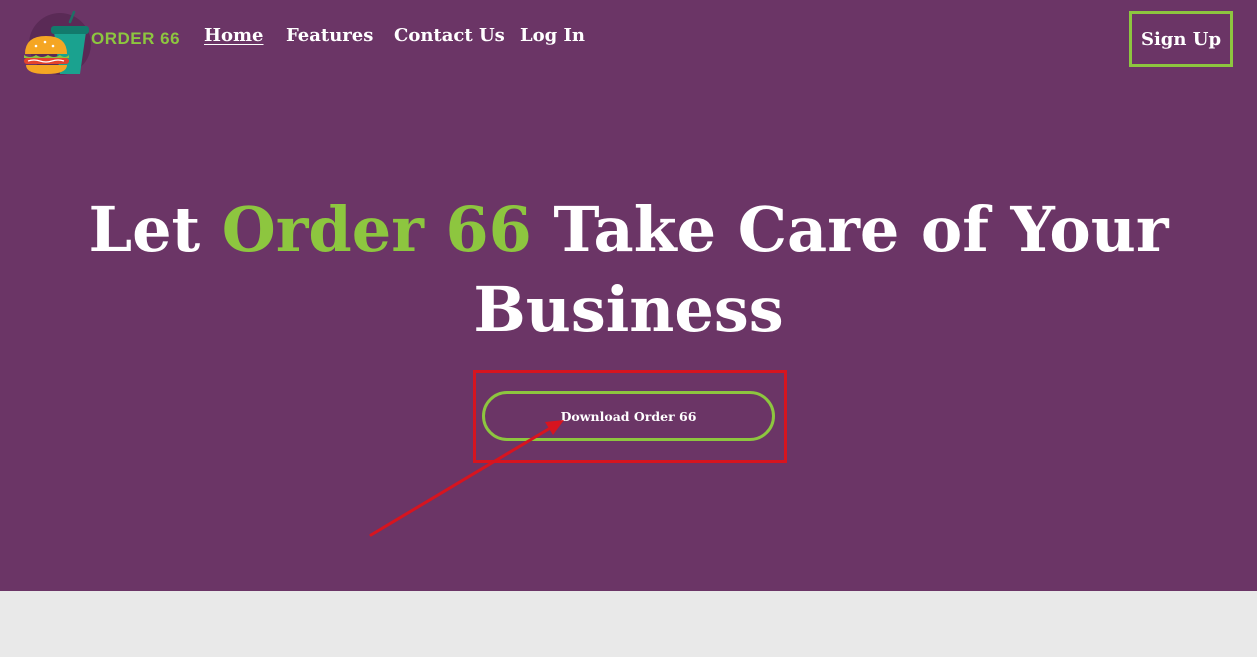  I want to click on headline-brand-accent: Order 66, so click(376, 229).